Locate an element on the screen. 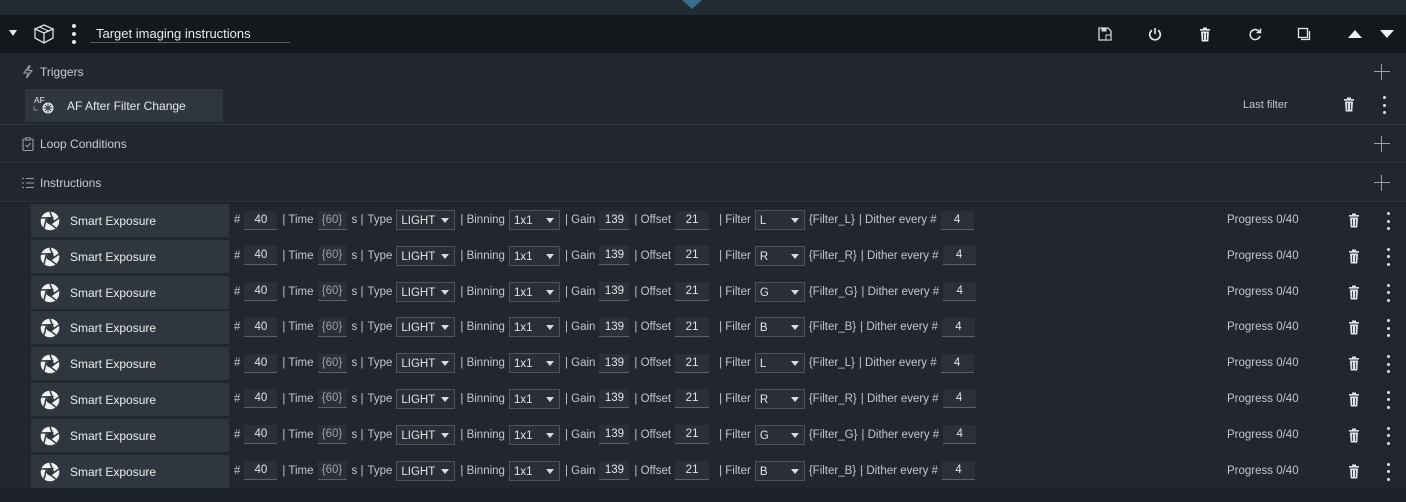  trigger-item: AF AF After Filter Change is located at coordinates (124, 105).